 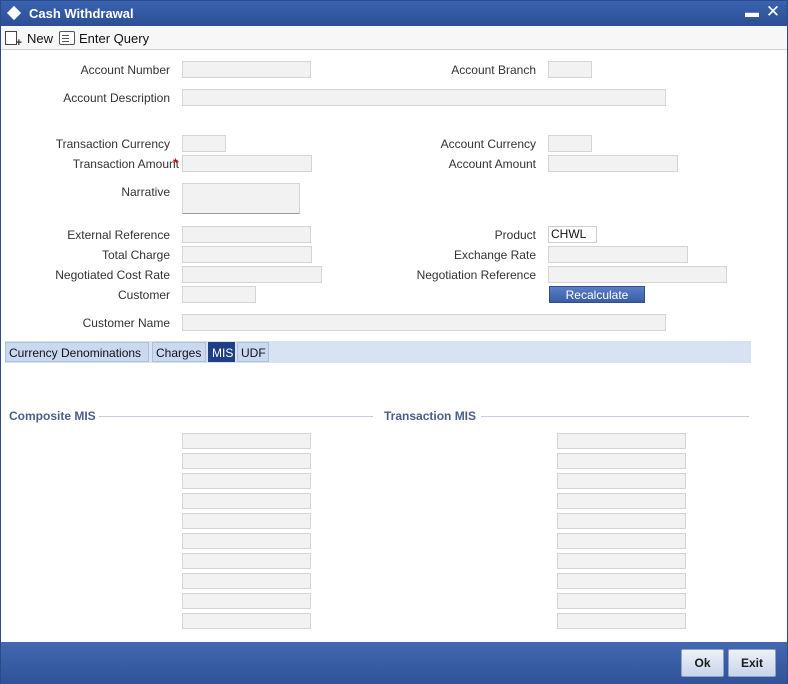 I want to click on tab-charges: Charges, so click(x=179, y=352).